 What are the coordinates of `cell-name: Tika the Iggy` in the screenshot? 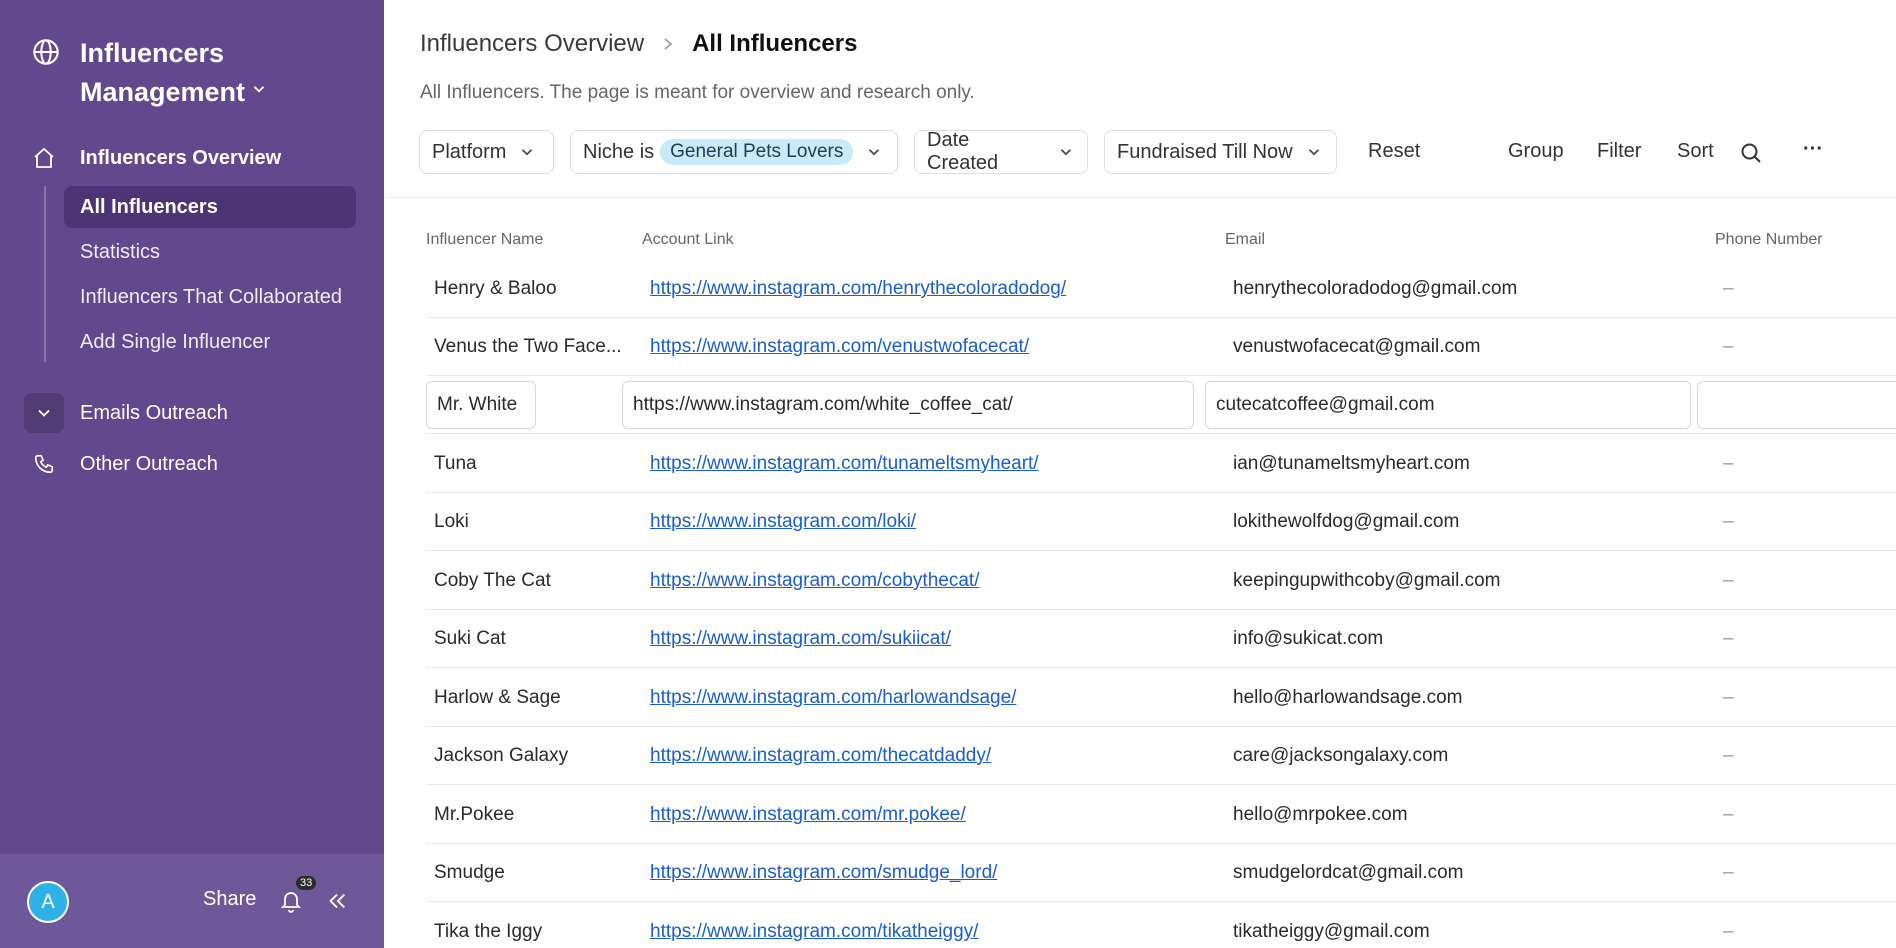 It's located at (534, 925).